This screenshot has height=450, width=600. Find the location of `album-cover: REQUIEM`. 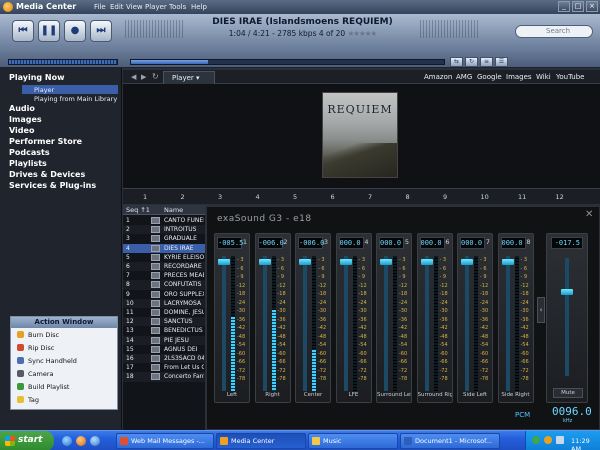

album-cover: REQUIEM is located at coordinates (360, 135).